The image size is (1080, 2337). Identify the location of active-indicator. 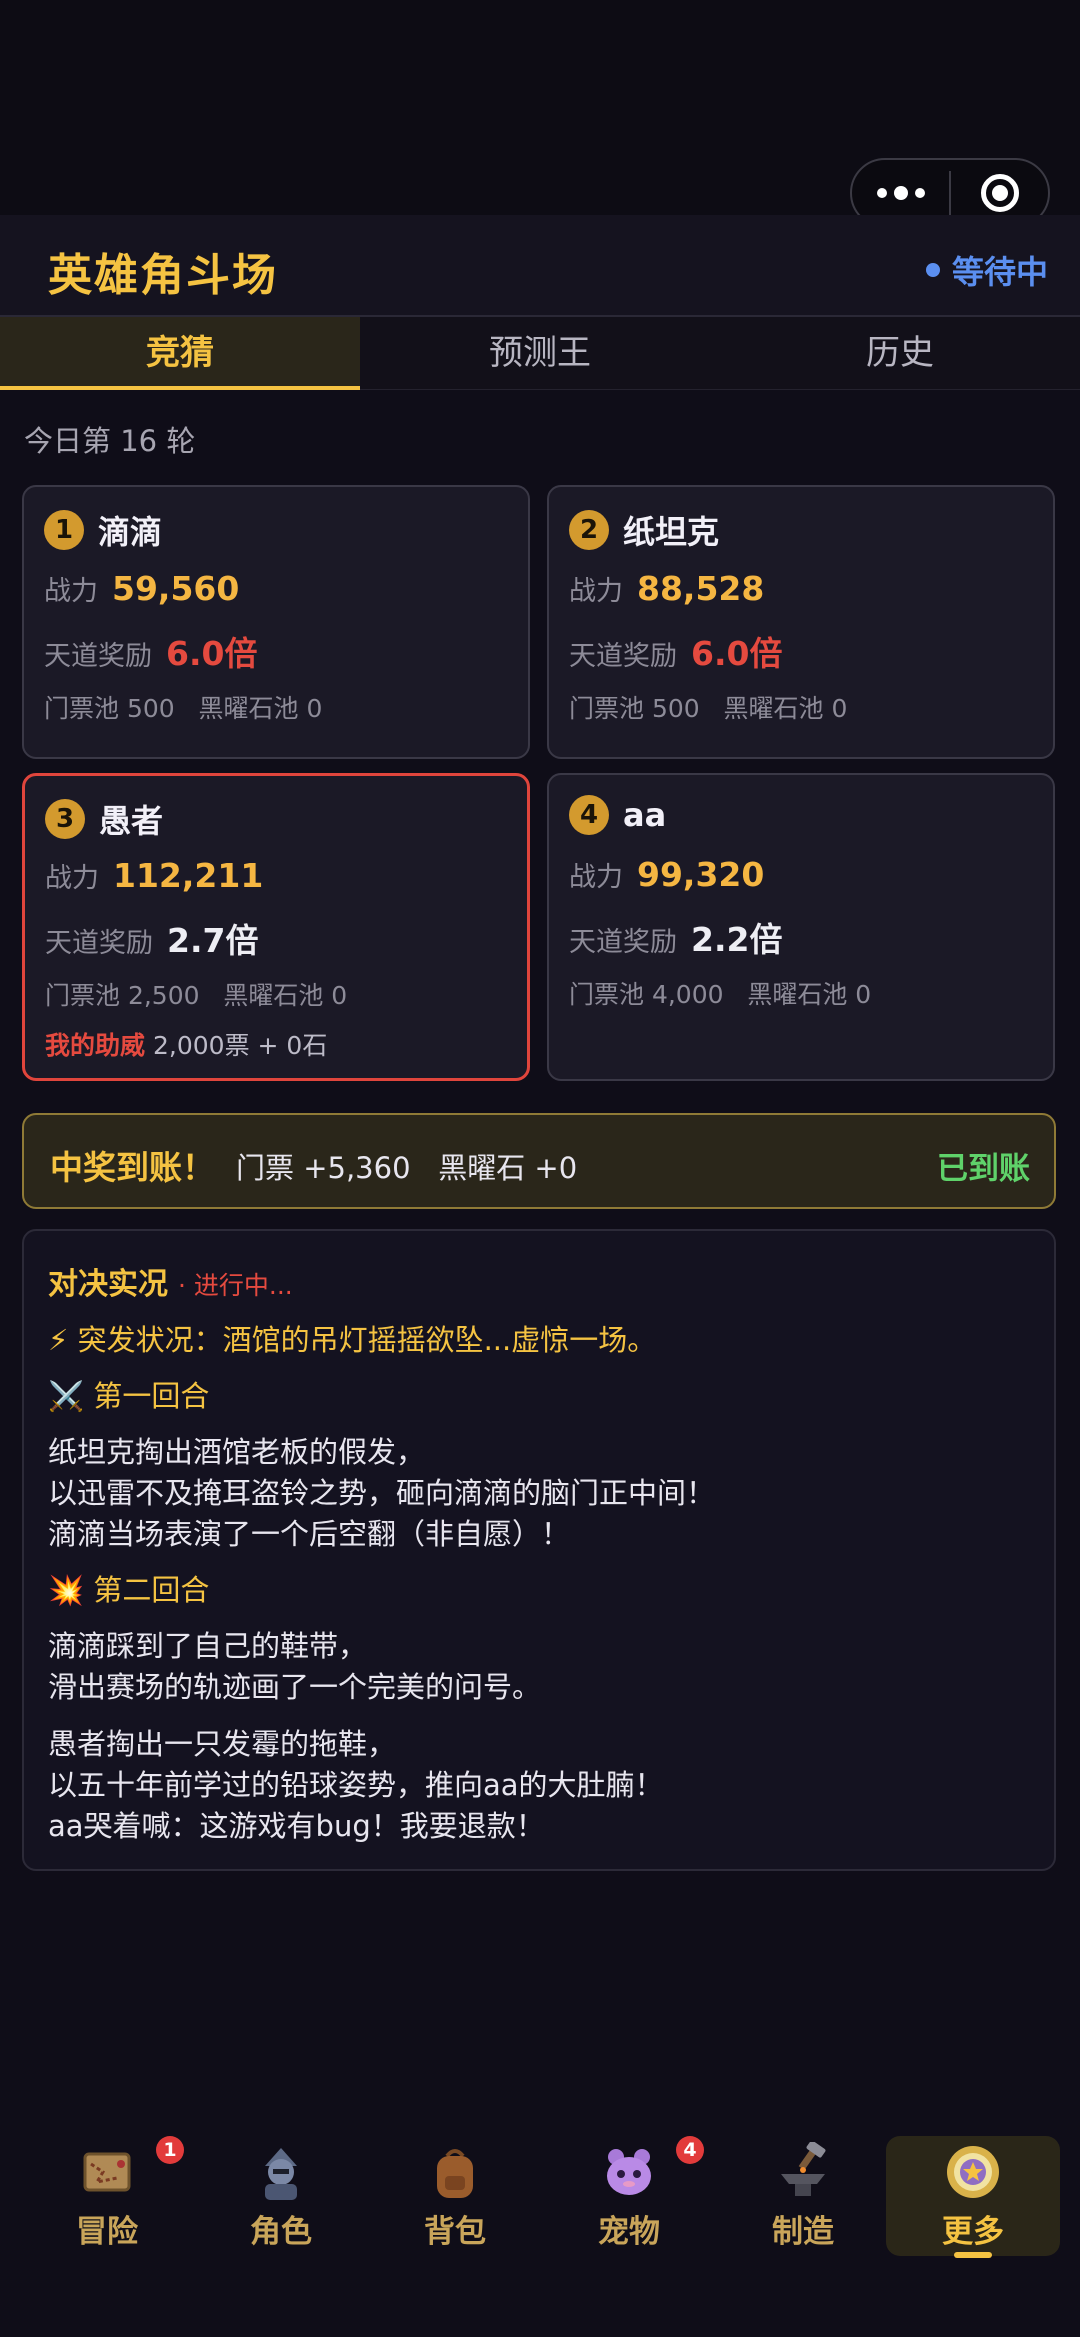
(973, 2255).